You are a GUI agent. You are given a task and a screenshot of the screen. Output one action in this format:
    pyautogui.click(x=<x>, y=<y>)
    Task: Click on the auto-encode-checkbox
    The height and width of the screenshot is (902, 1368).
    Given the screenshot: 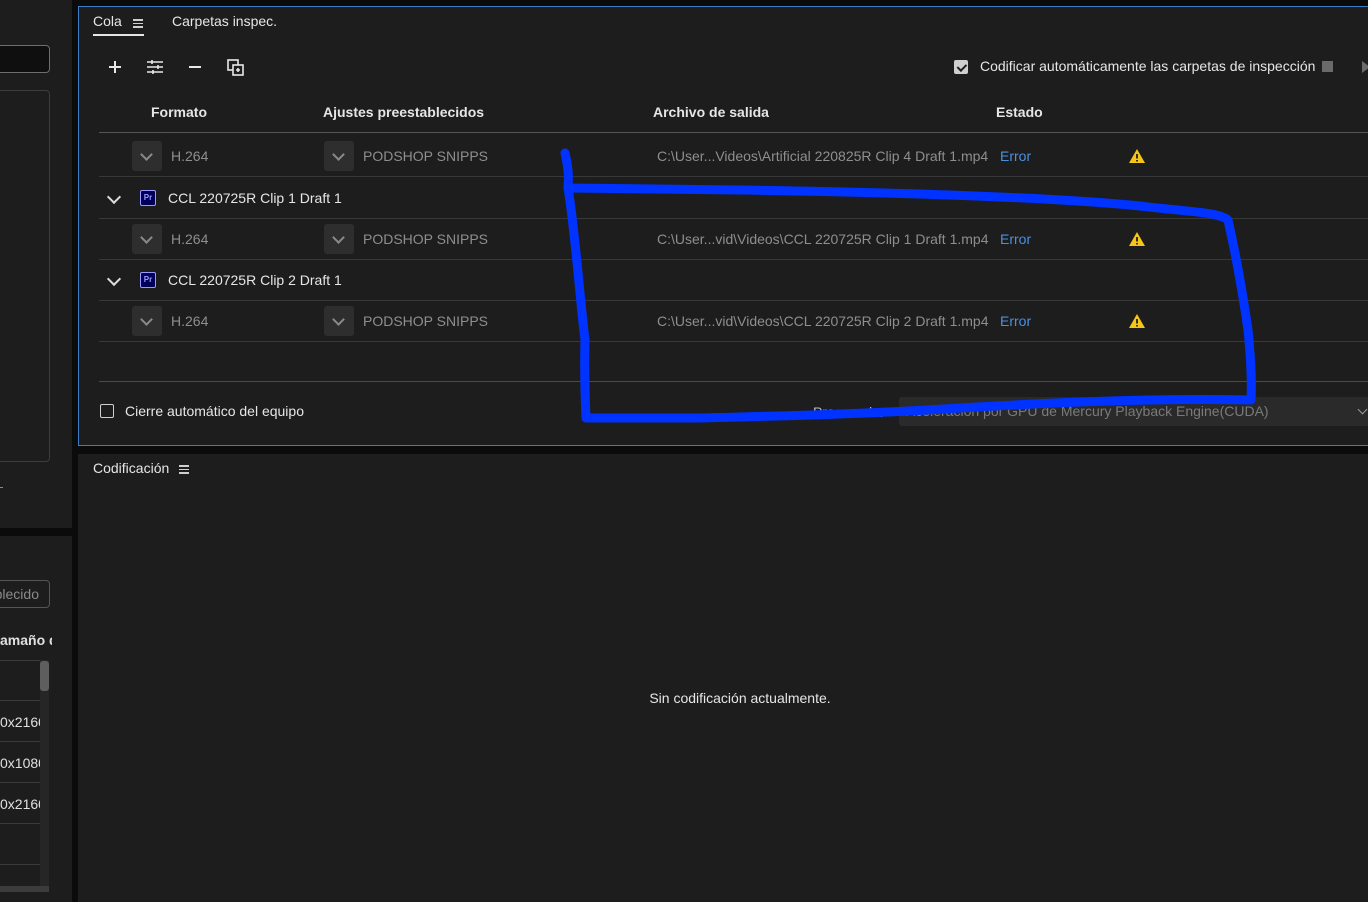 What is the action you would take?
    pyautogui.click(x=961, y=67)
    